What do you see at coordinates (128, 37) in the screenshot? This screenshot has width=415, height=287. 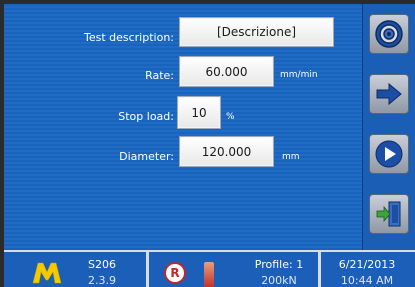 I see `test-description-label: Test description:` at bounding box center [128, 37].